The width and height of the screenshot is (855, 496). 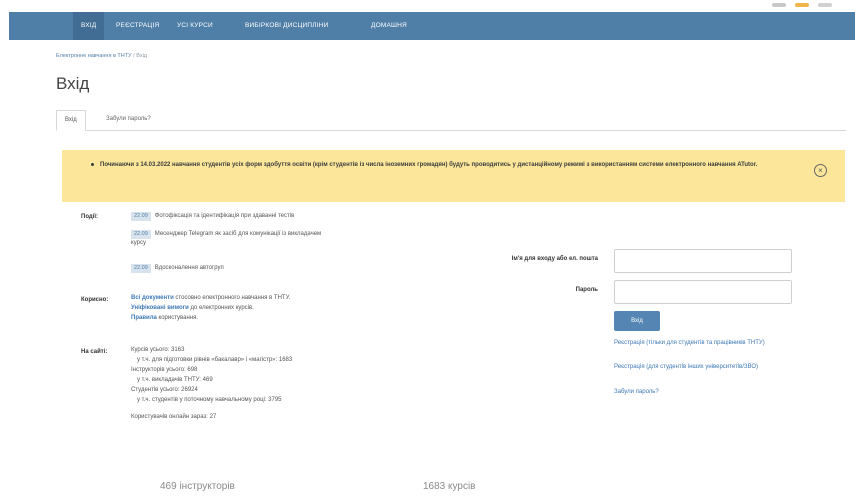 I want to click on forgot-password-link: Забули пароль?, so click(x=636, y=392).